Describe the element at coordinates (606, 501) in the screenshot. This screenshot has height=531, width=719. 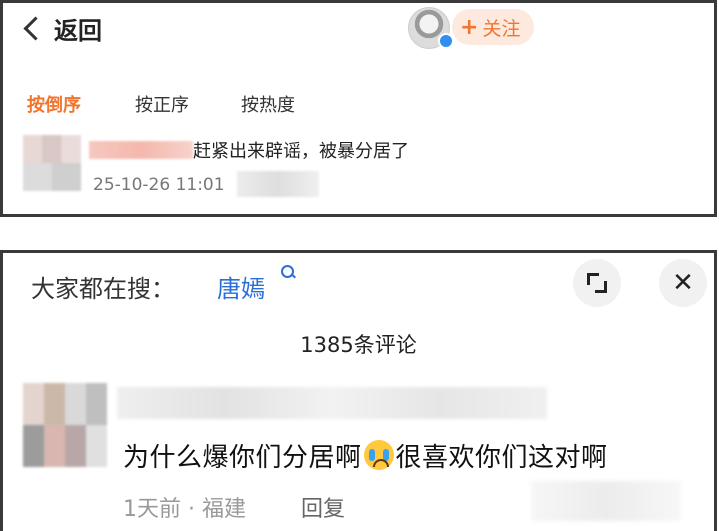
I see `comment-actions-blurred` at that location.